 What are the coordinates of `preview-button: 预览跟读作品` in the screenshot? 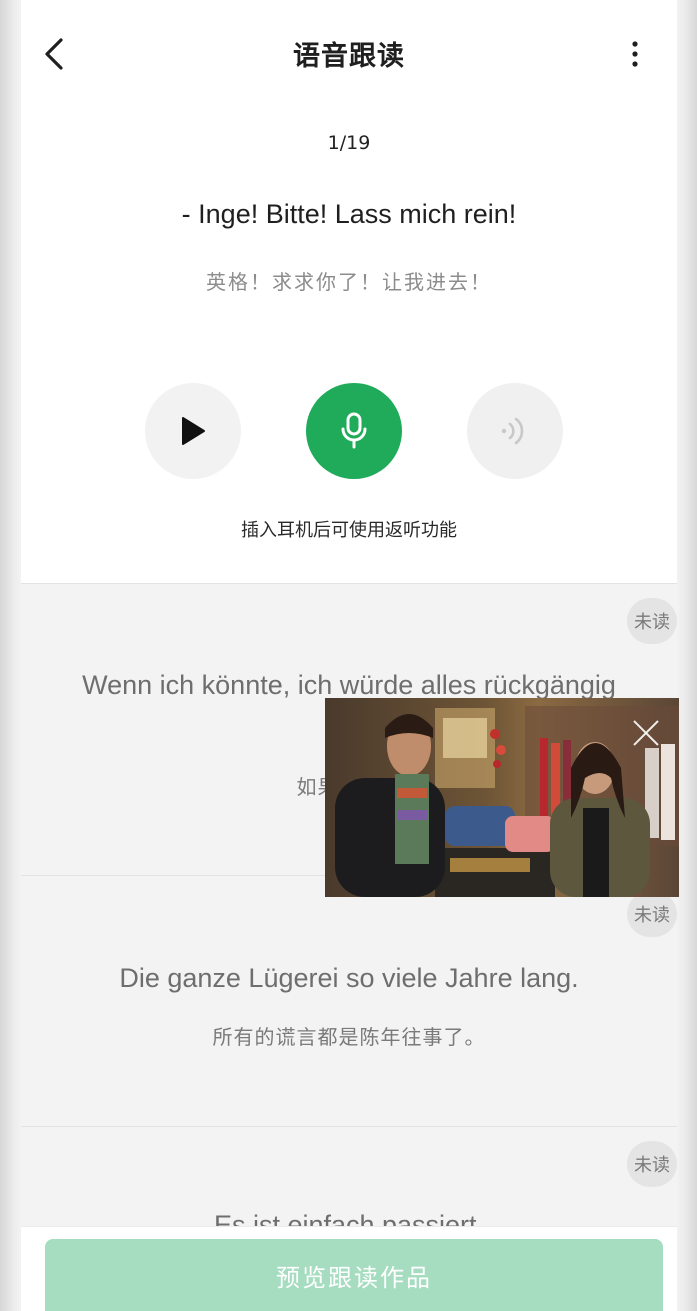 It's located at (354, 1275).